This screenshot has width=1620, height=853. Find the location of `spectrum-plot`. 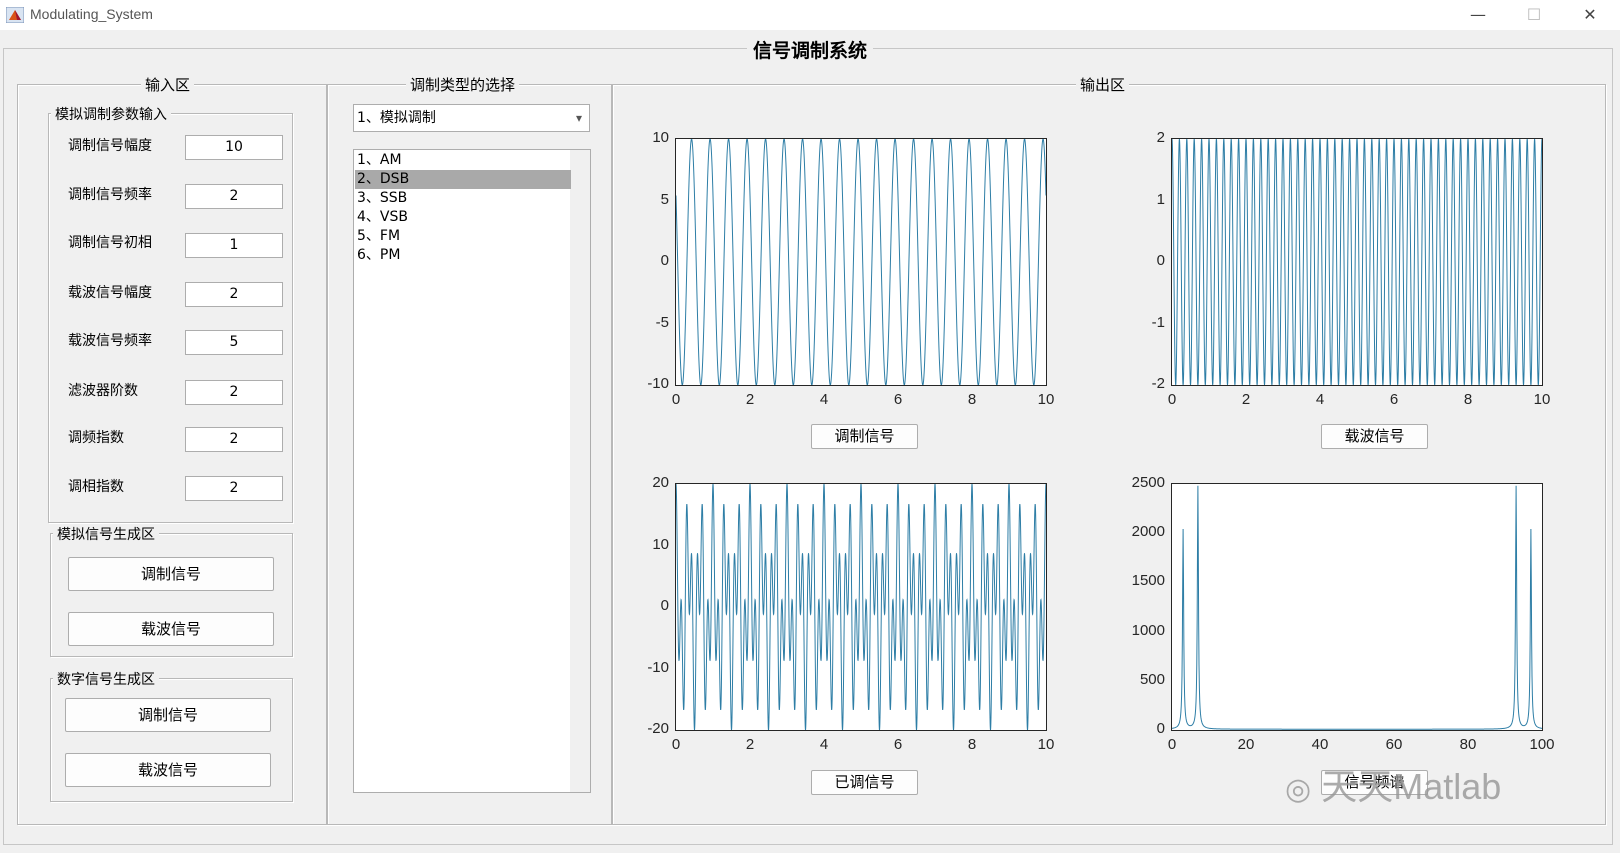

spectrum-plot is located at coordinates (1357, 607).